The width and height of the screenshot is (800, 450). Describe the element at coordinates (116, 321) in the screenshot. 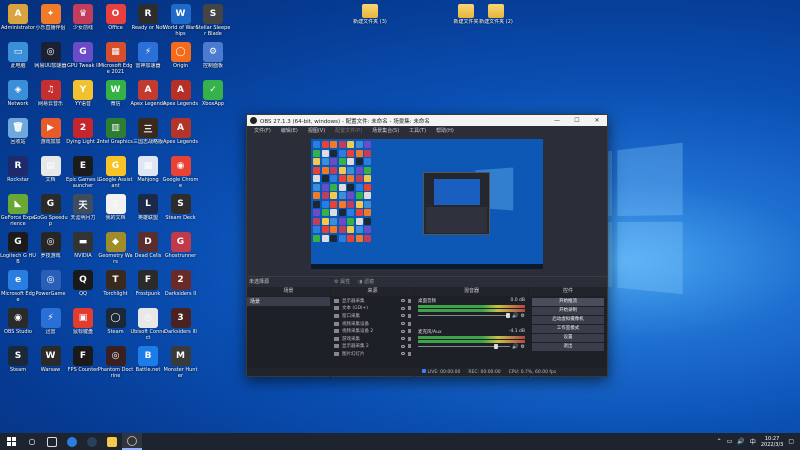

I see `desktop-icon: ◯ Steam` at that location.